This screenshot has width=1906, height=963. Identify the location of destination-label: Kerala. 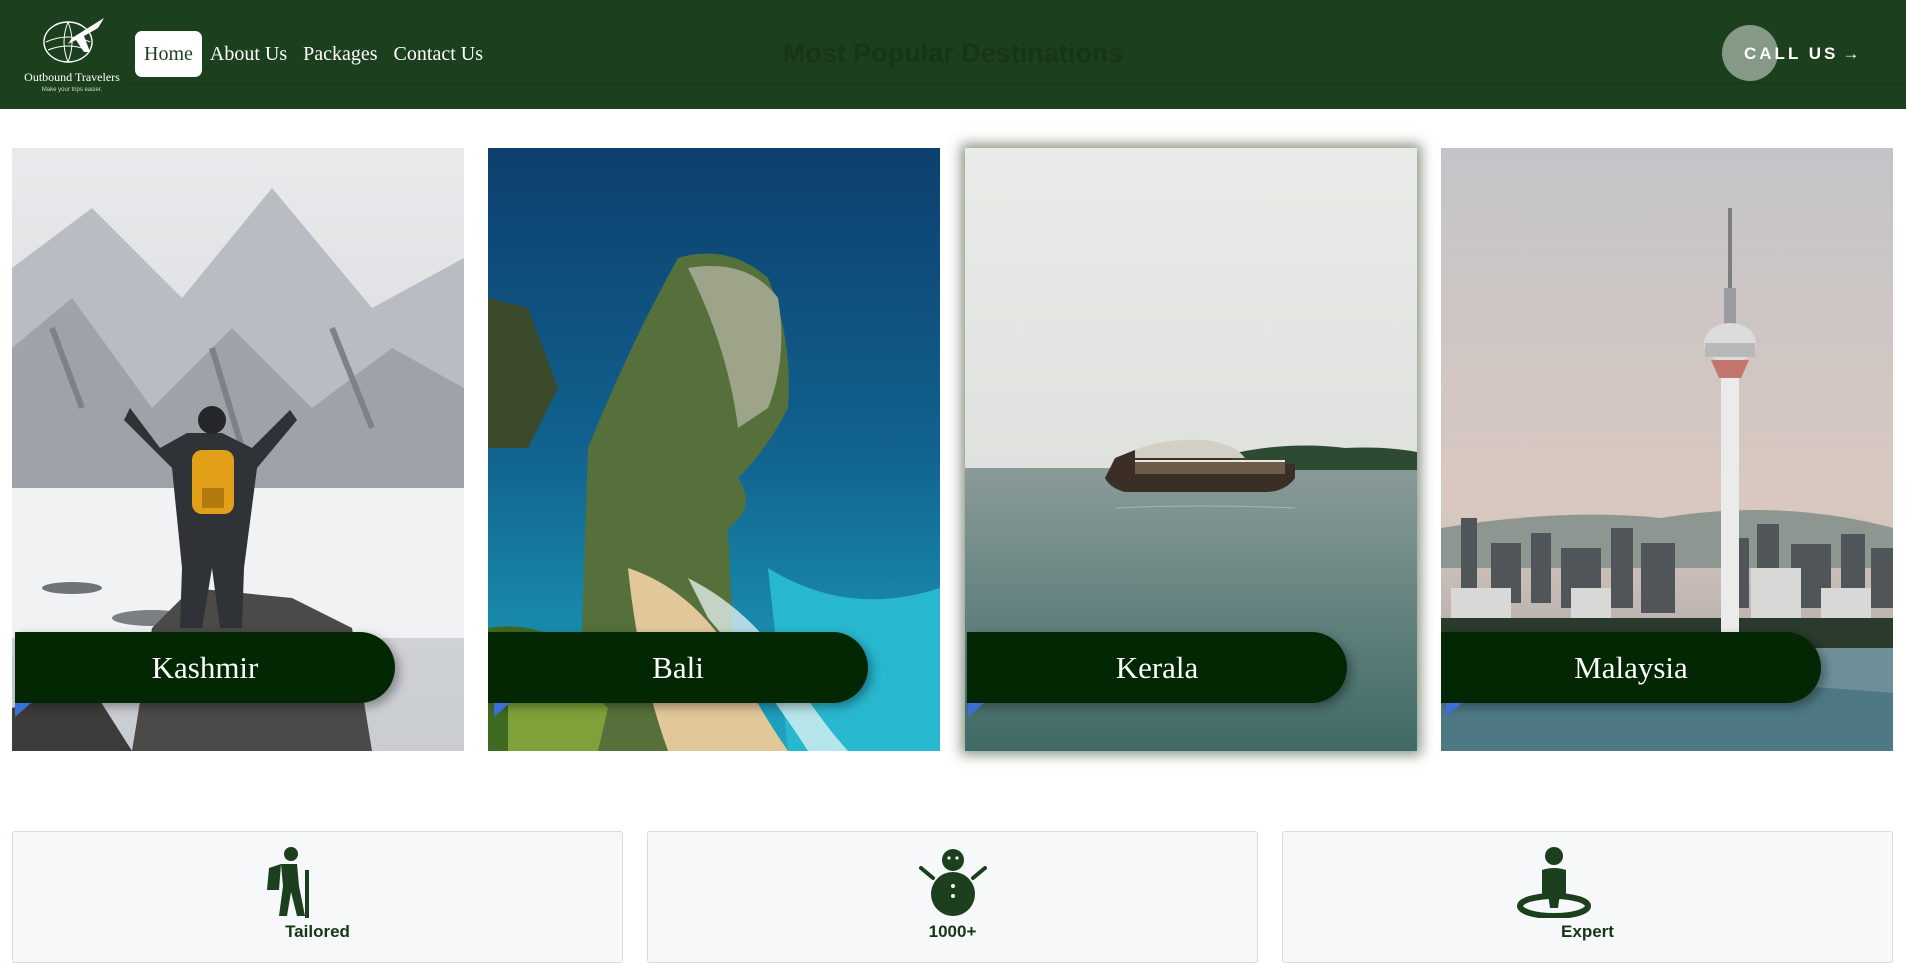
(1157, 667).